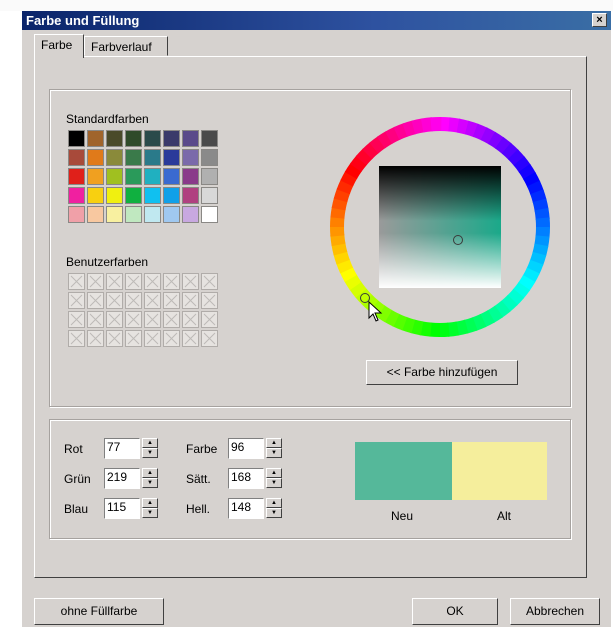 This screenshot has width=613, height=627. I want to click on red-input: 77, so click(122, 448).